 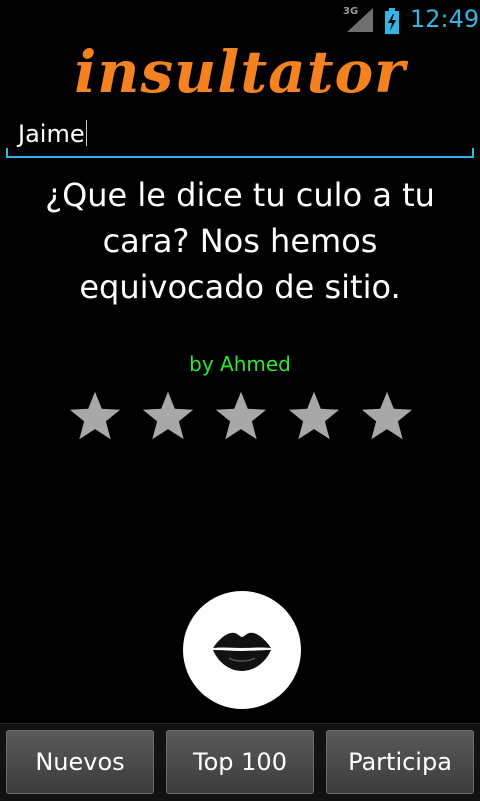 I want to click on rating-stars, so click(x=241, y=418).